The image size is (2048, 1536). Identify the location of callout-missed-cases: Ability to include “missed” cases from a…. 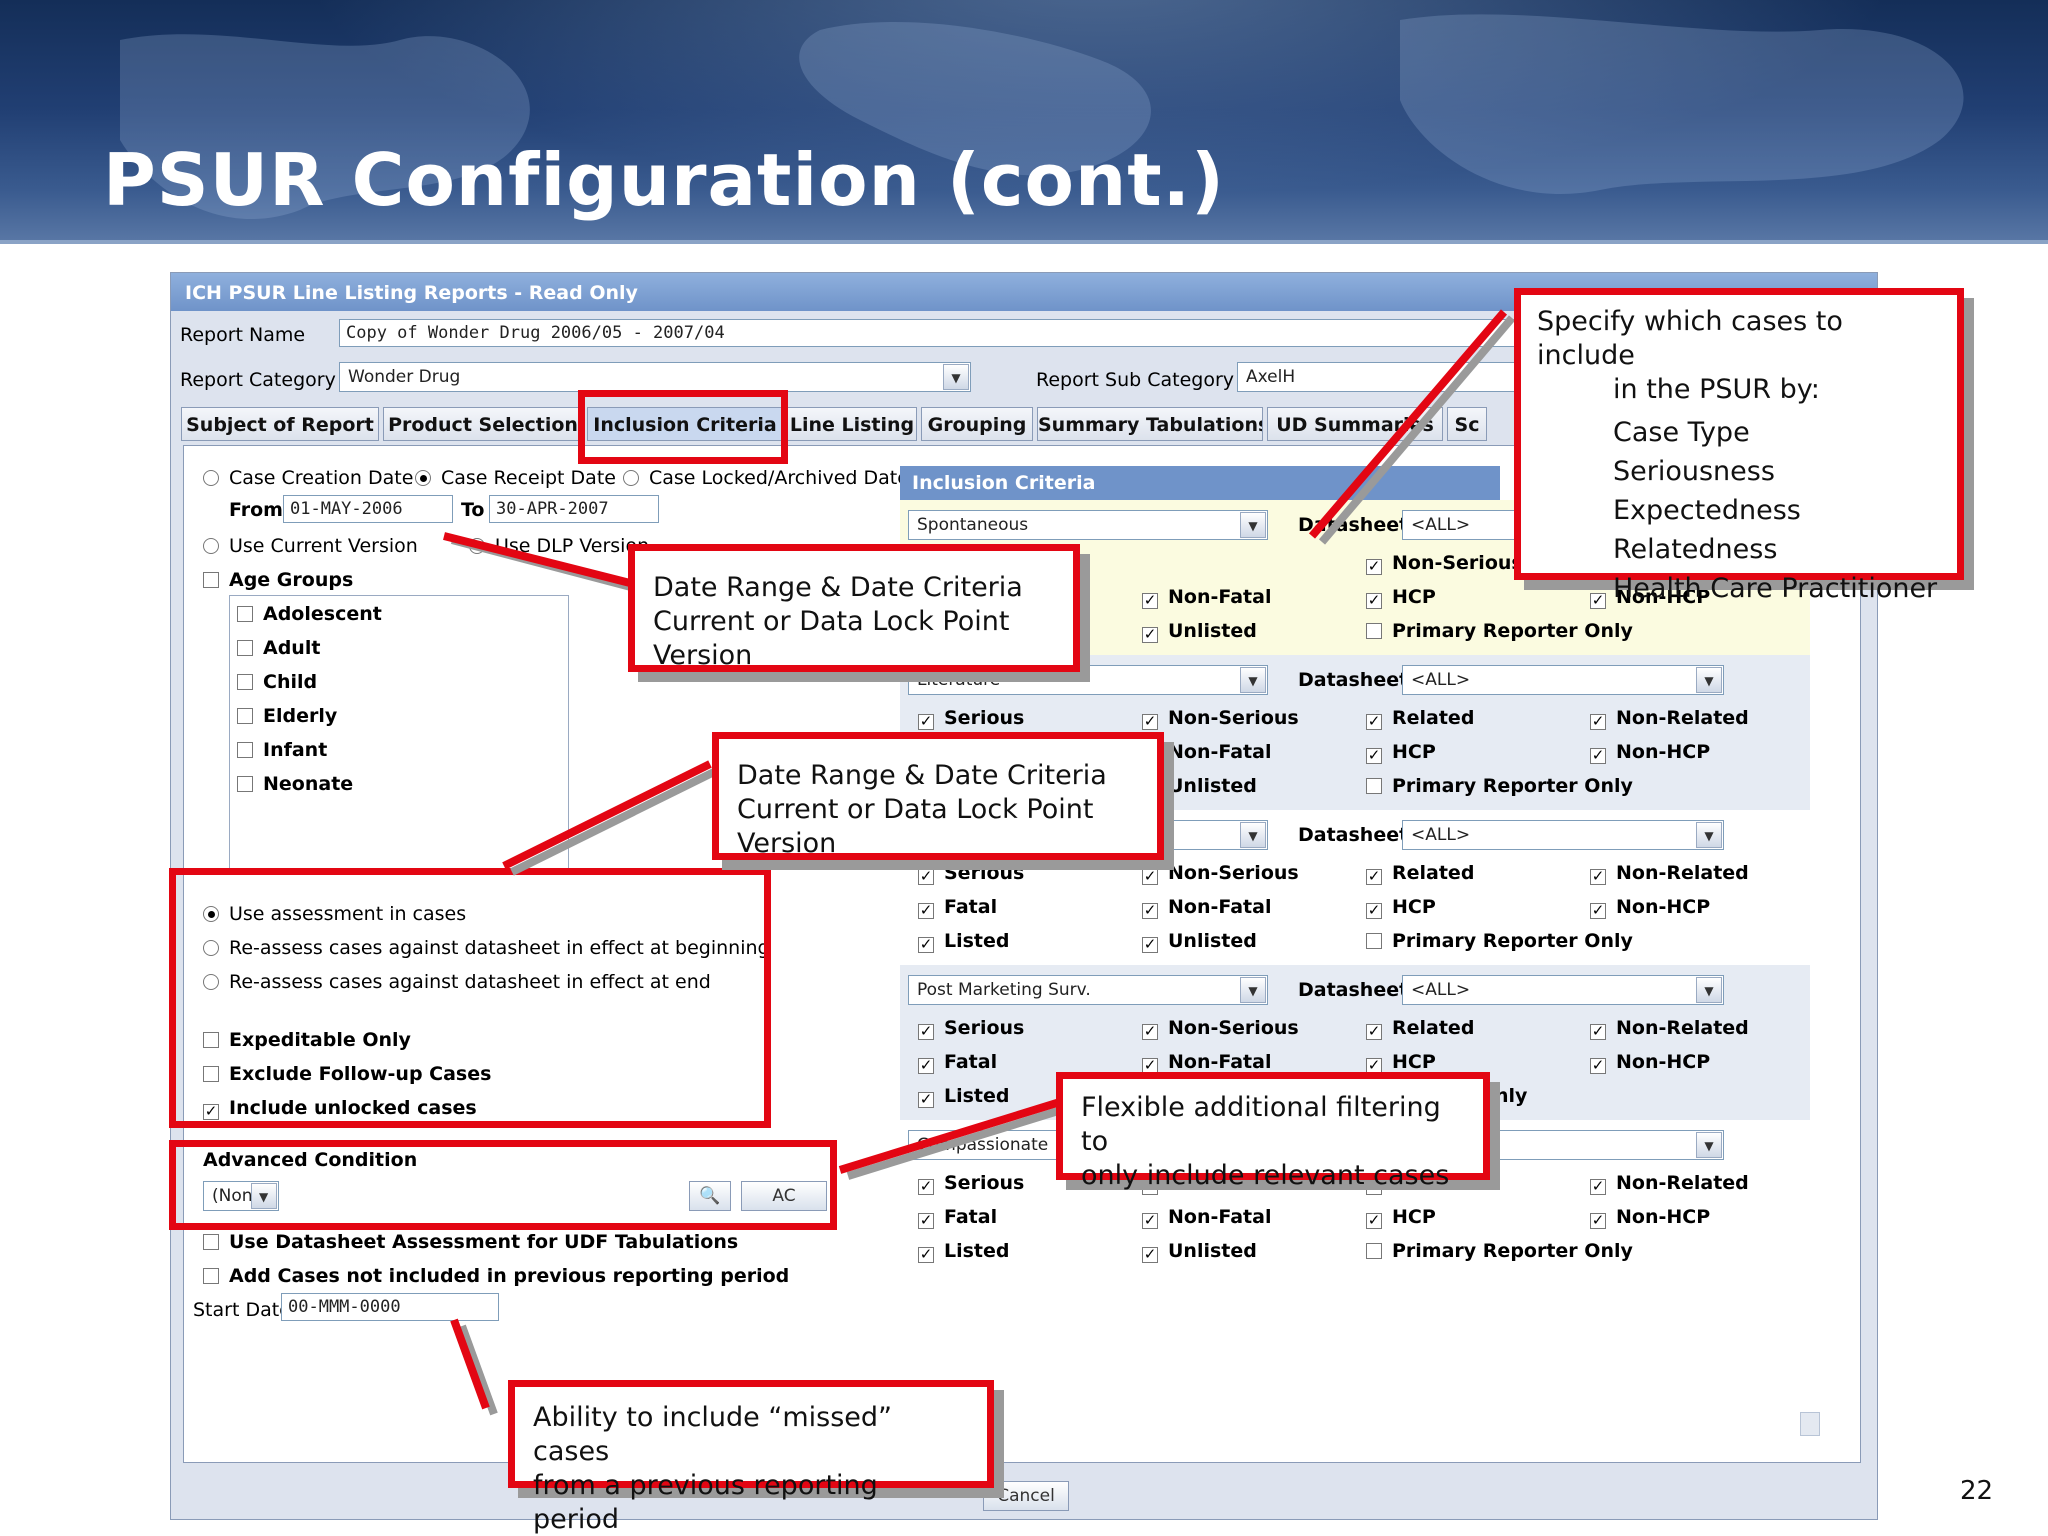
(751, 1457).